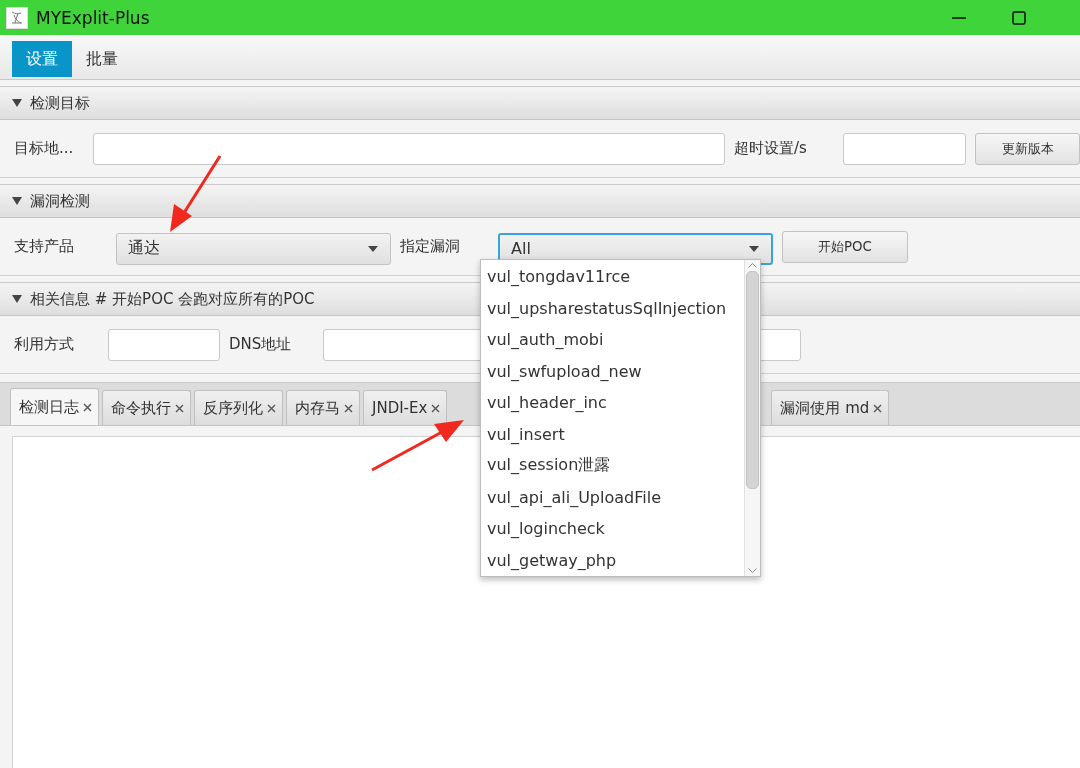  I want to click on field-label: 利用方式, so click(44, 344).